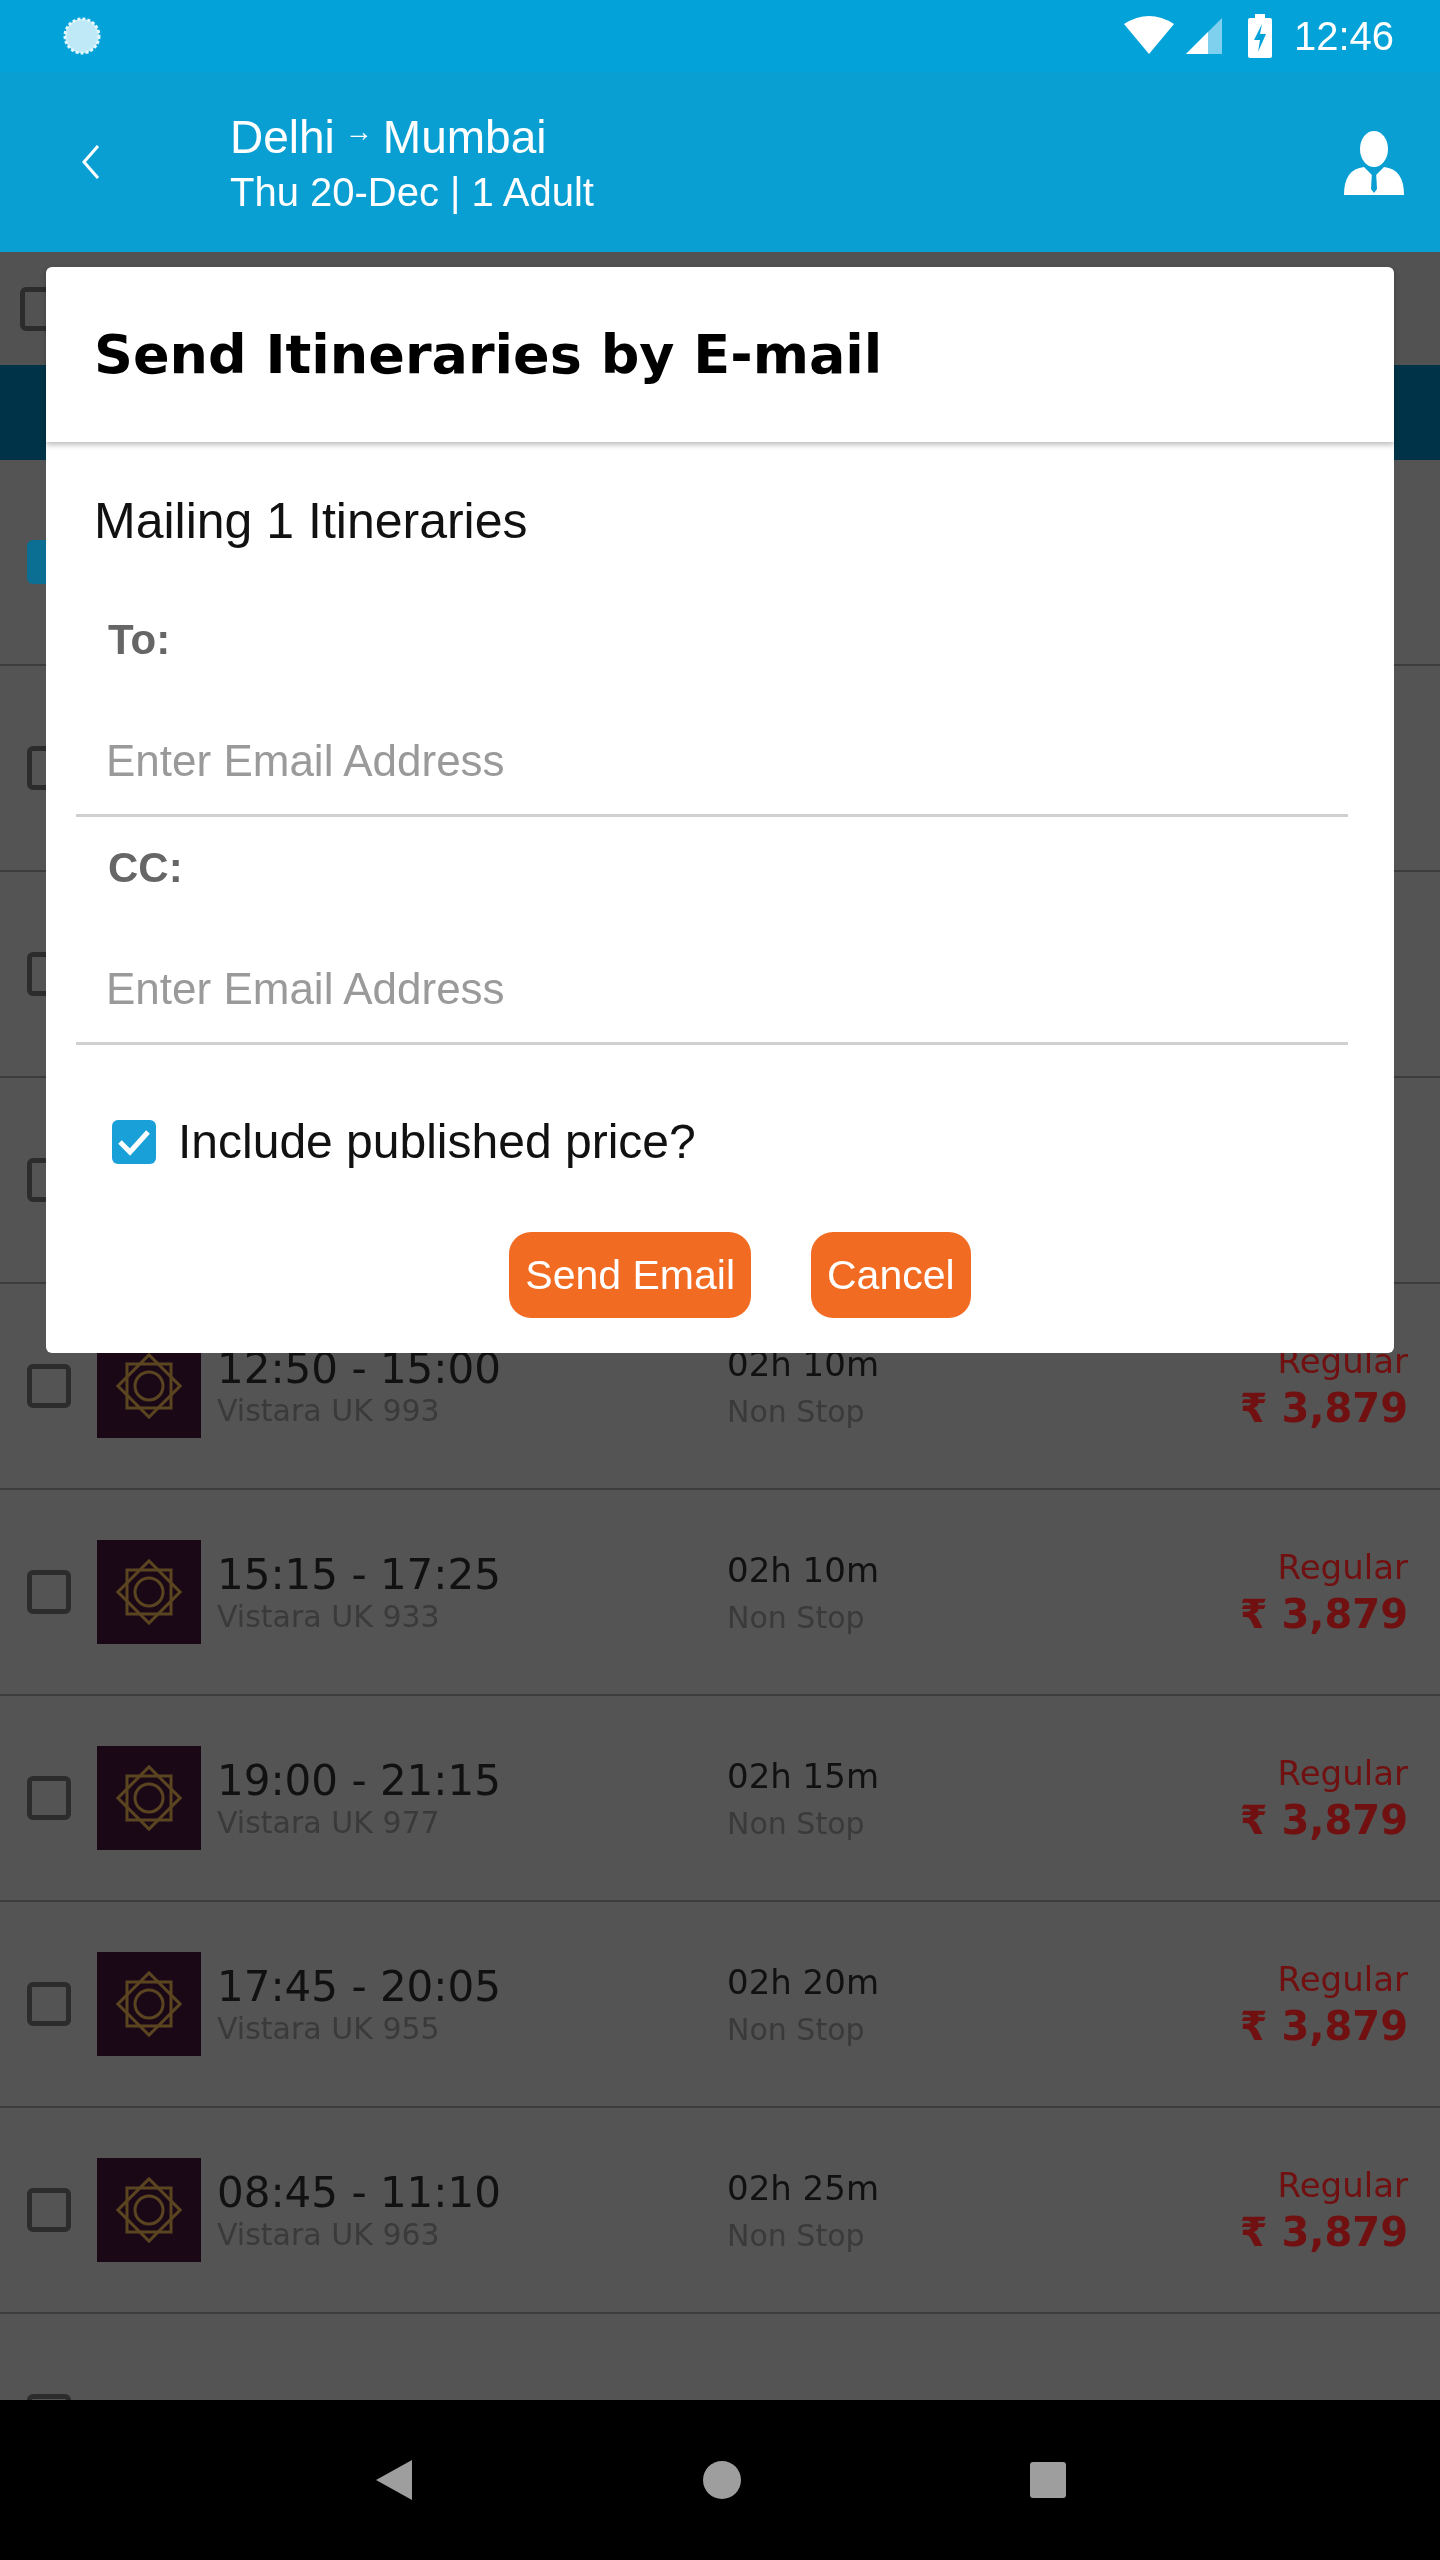 The width and height of the screenshot is (1440, 2560). What do you see at coordinates (412, 192) in the screenshot?
I see `trip-details: Thu 20-Dec | 1 Adult` at bounding box center [412, 192].